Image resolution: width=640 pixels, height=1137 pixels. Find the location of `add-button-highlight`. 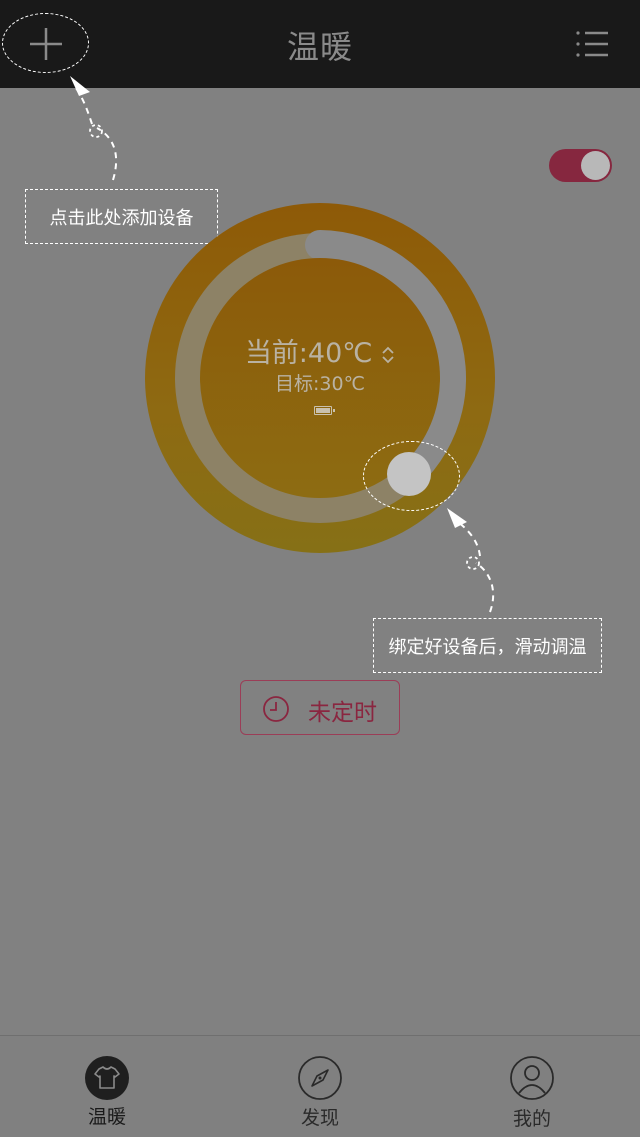

add-button-highlight is located at coordinates (45, 43).